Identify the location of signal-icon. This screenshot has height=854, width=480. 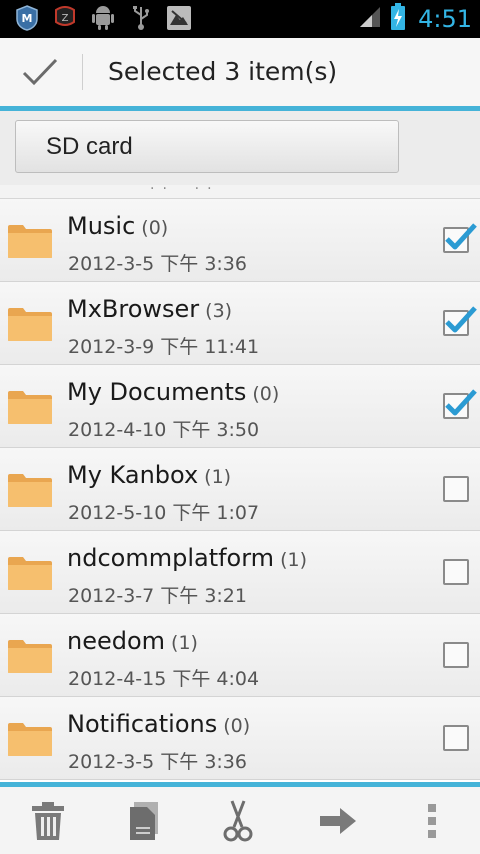
(370, 19).